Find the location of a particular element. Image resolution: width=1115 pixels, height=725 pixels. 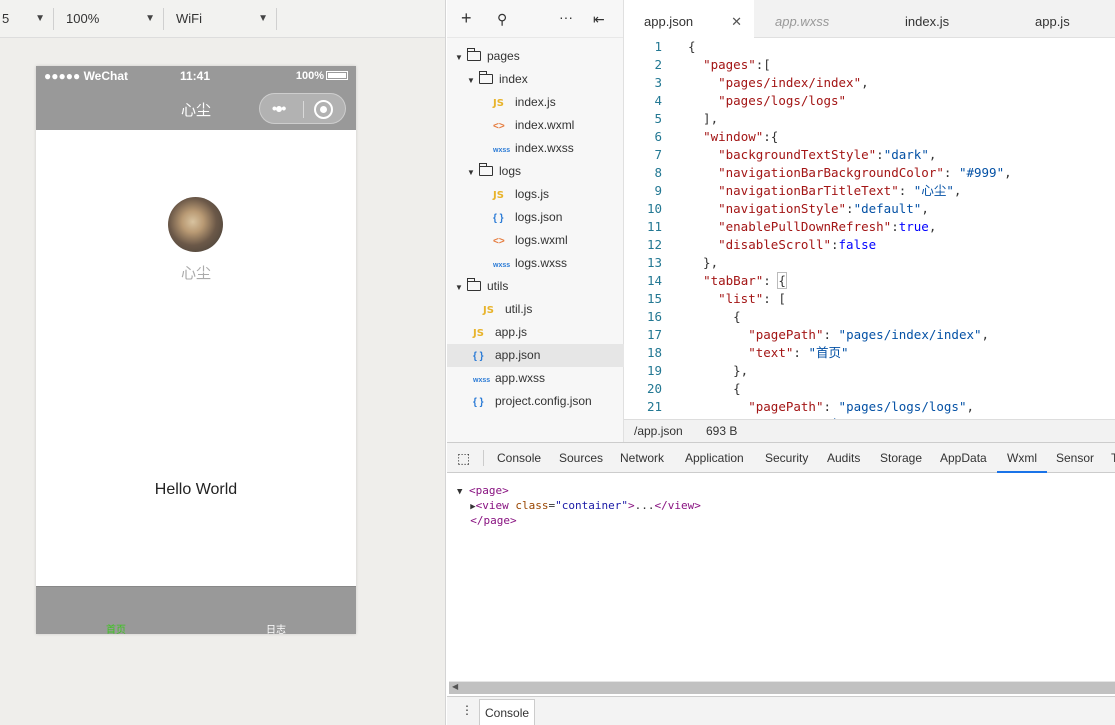

horizontal-scrollbar: ◀ is located at coordinates (782, 687).